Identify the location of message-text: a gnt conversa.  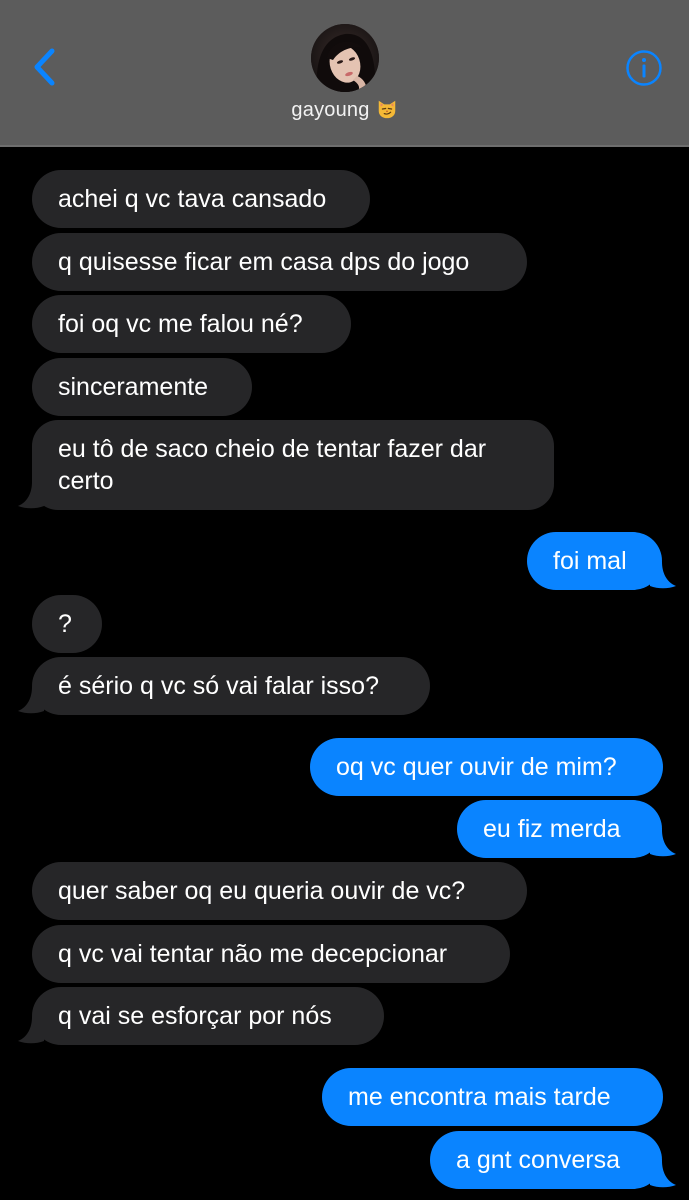
(538, 1160).